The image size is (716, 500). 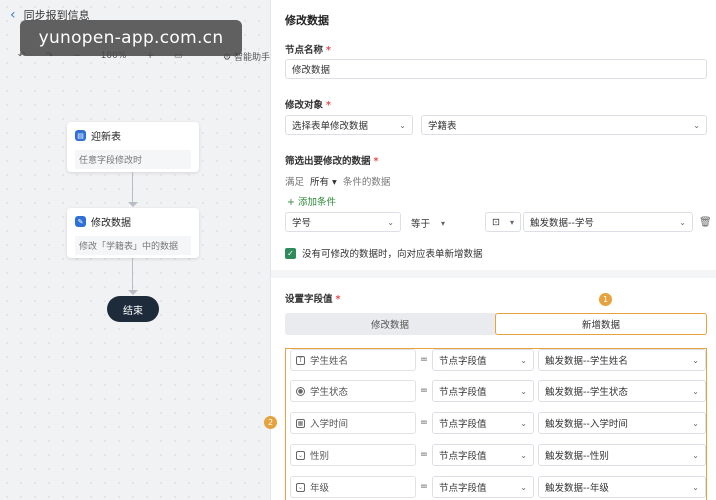 I want to click on edit-icon: ✎, so click(x=80, y=221).